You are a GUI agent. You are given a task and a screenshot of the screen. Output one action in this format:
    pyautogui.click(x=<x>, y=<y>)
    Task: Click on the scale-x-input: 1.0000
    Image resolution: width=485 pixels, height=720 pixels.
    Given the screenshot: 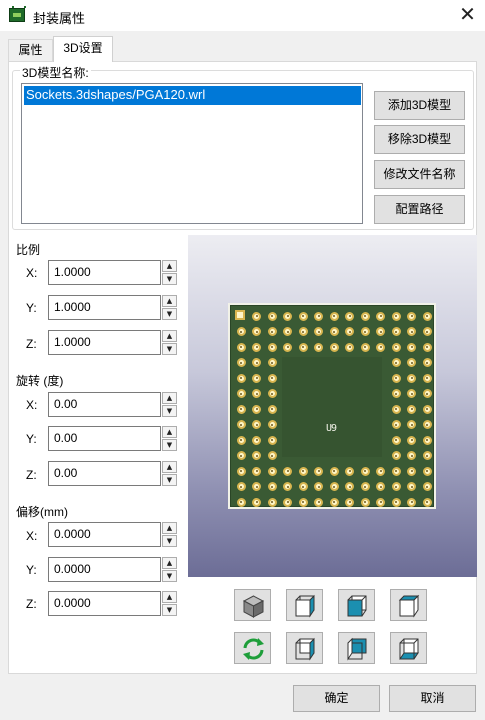 What is the action you would take?
    pyautogui.click(x=104, y=272)
    